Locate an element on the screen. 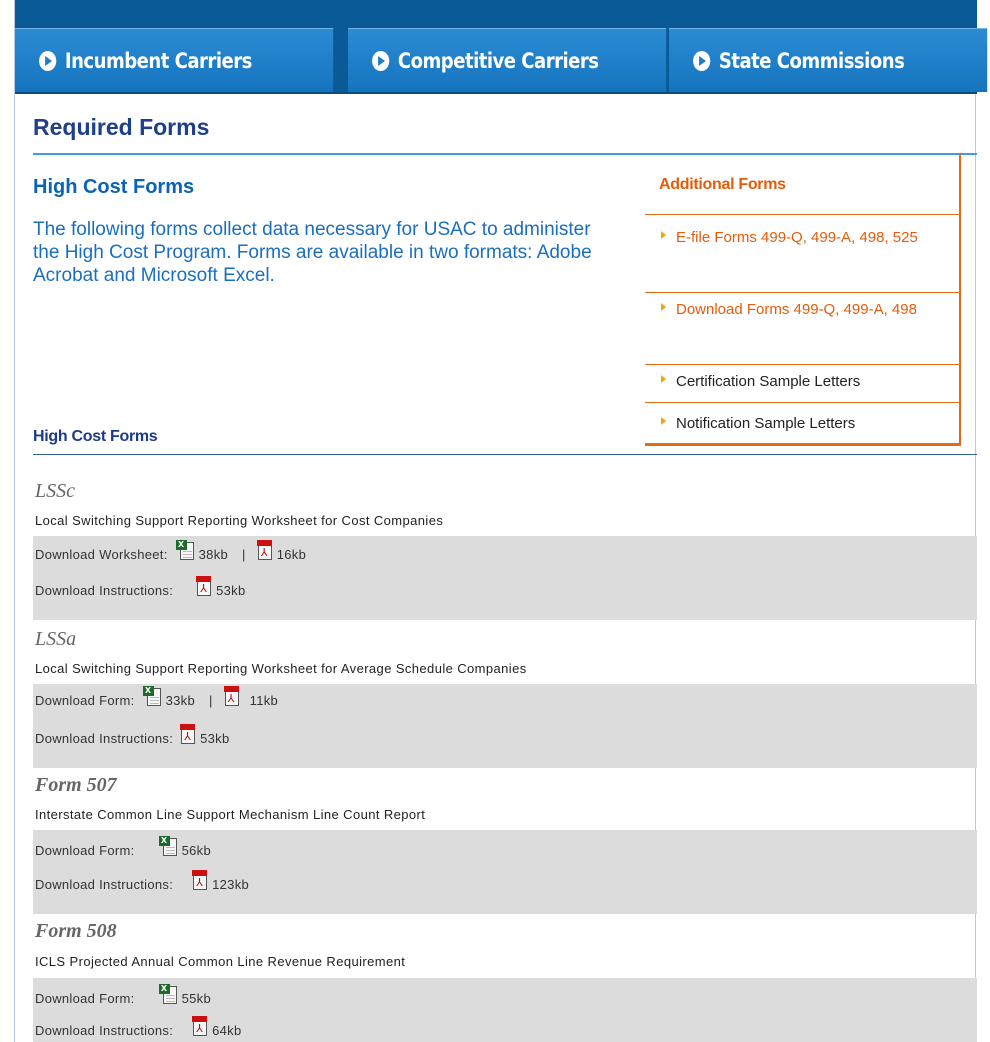 The image size is (990, 1042). section-title: High Cost Forms is located at coordinates (114, 187).